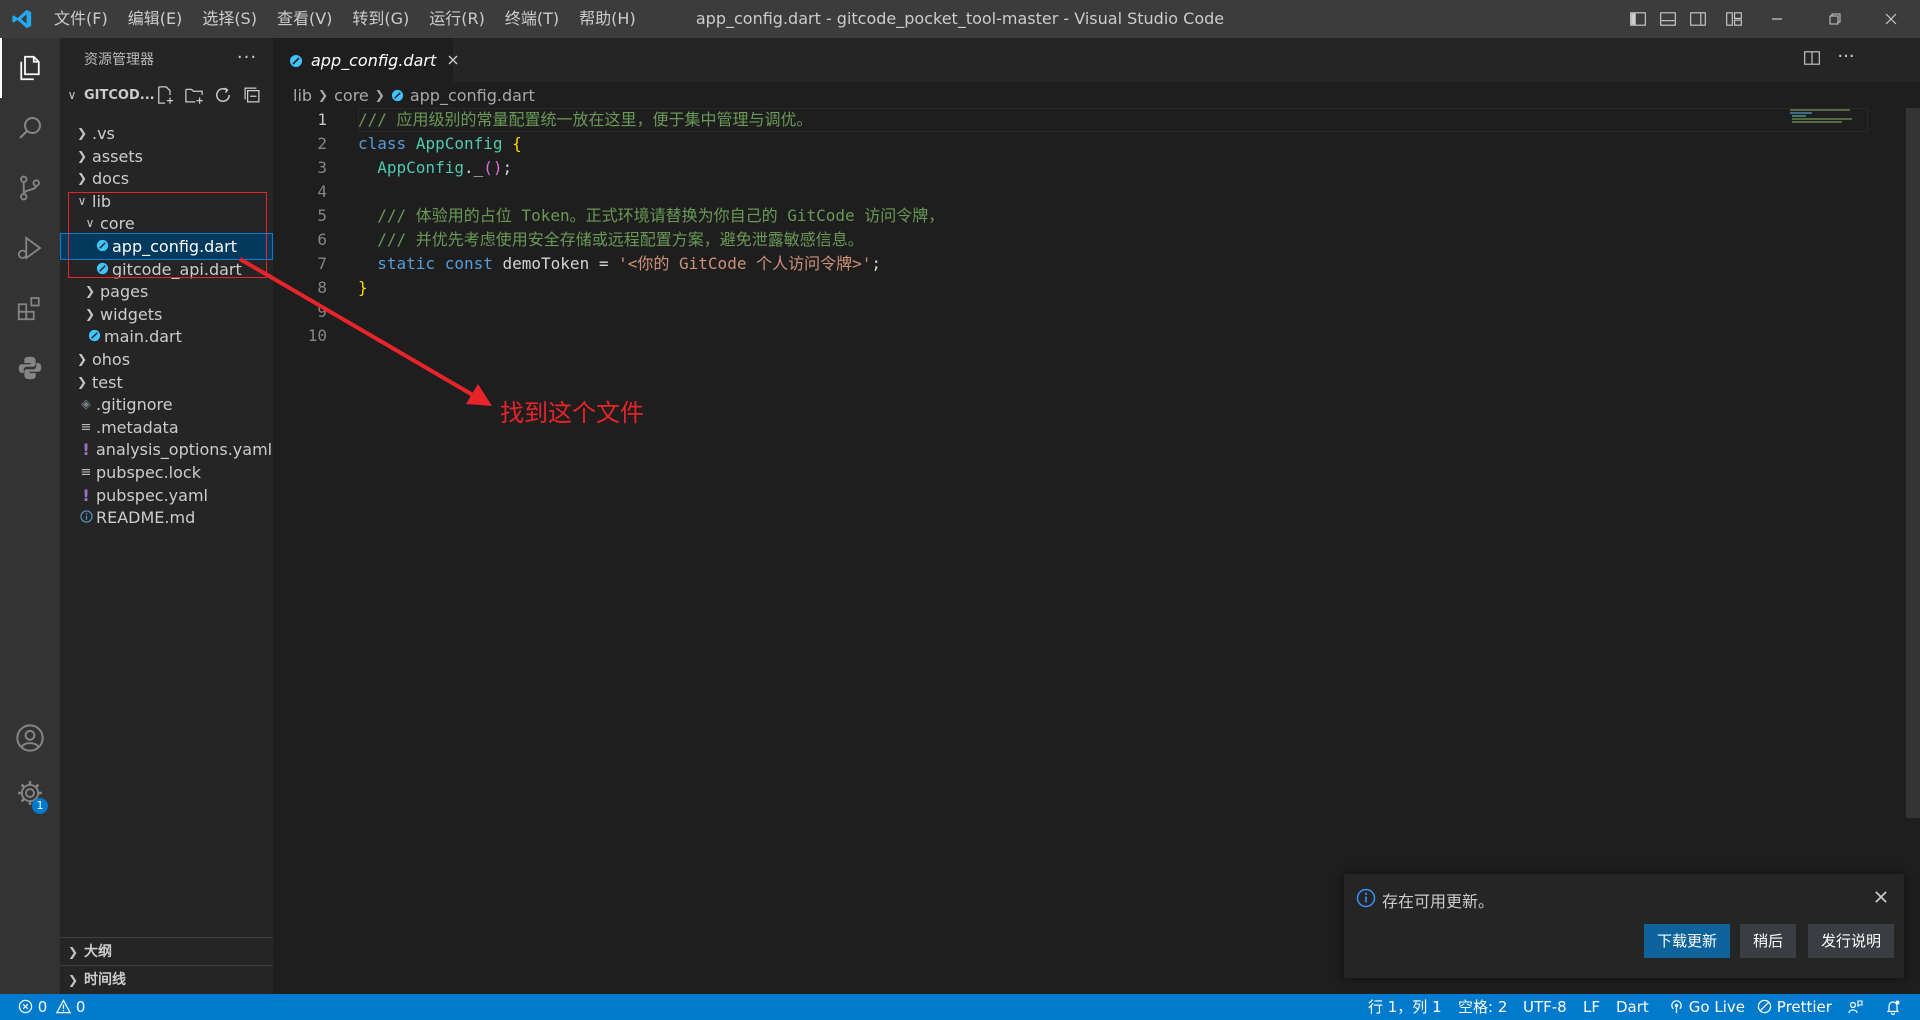 This screenshot has width=1920, height=1020. I want to click on python-button, so click(30, 368).